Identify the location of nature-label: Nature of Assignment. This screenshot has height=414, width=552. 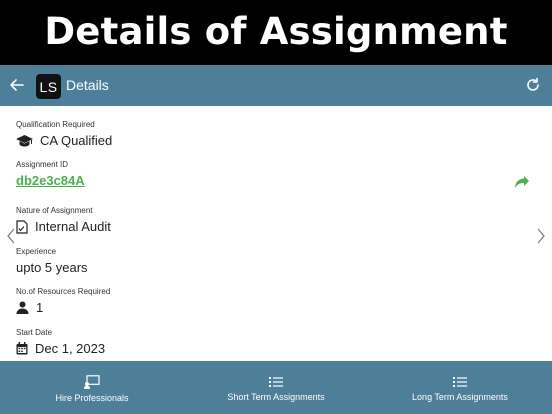
(54, 210).